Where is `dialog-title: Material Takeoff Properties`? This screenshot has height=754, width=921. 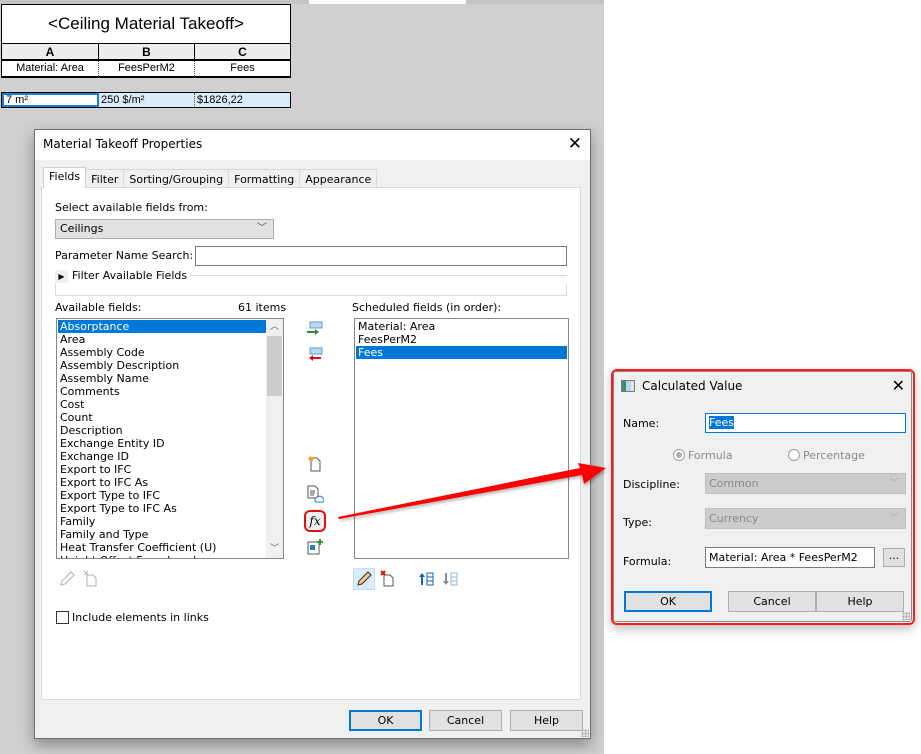 dialog-title: Material Takeoff Properties is located at coordinates (123, 144).